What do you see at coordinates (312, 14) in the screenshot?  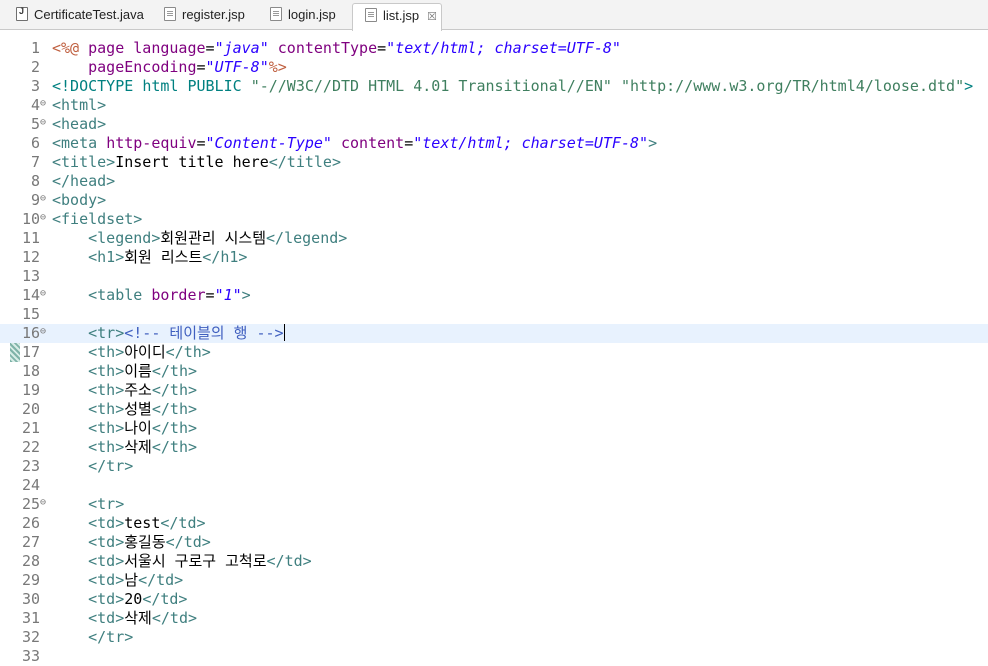 I see `tab-label: login.jsp` at bounding box center [312, 14].